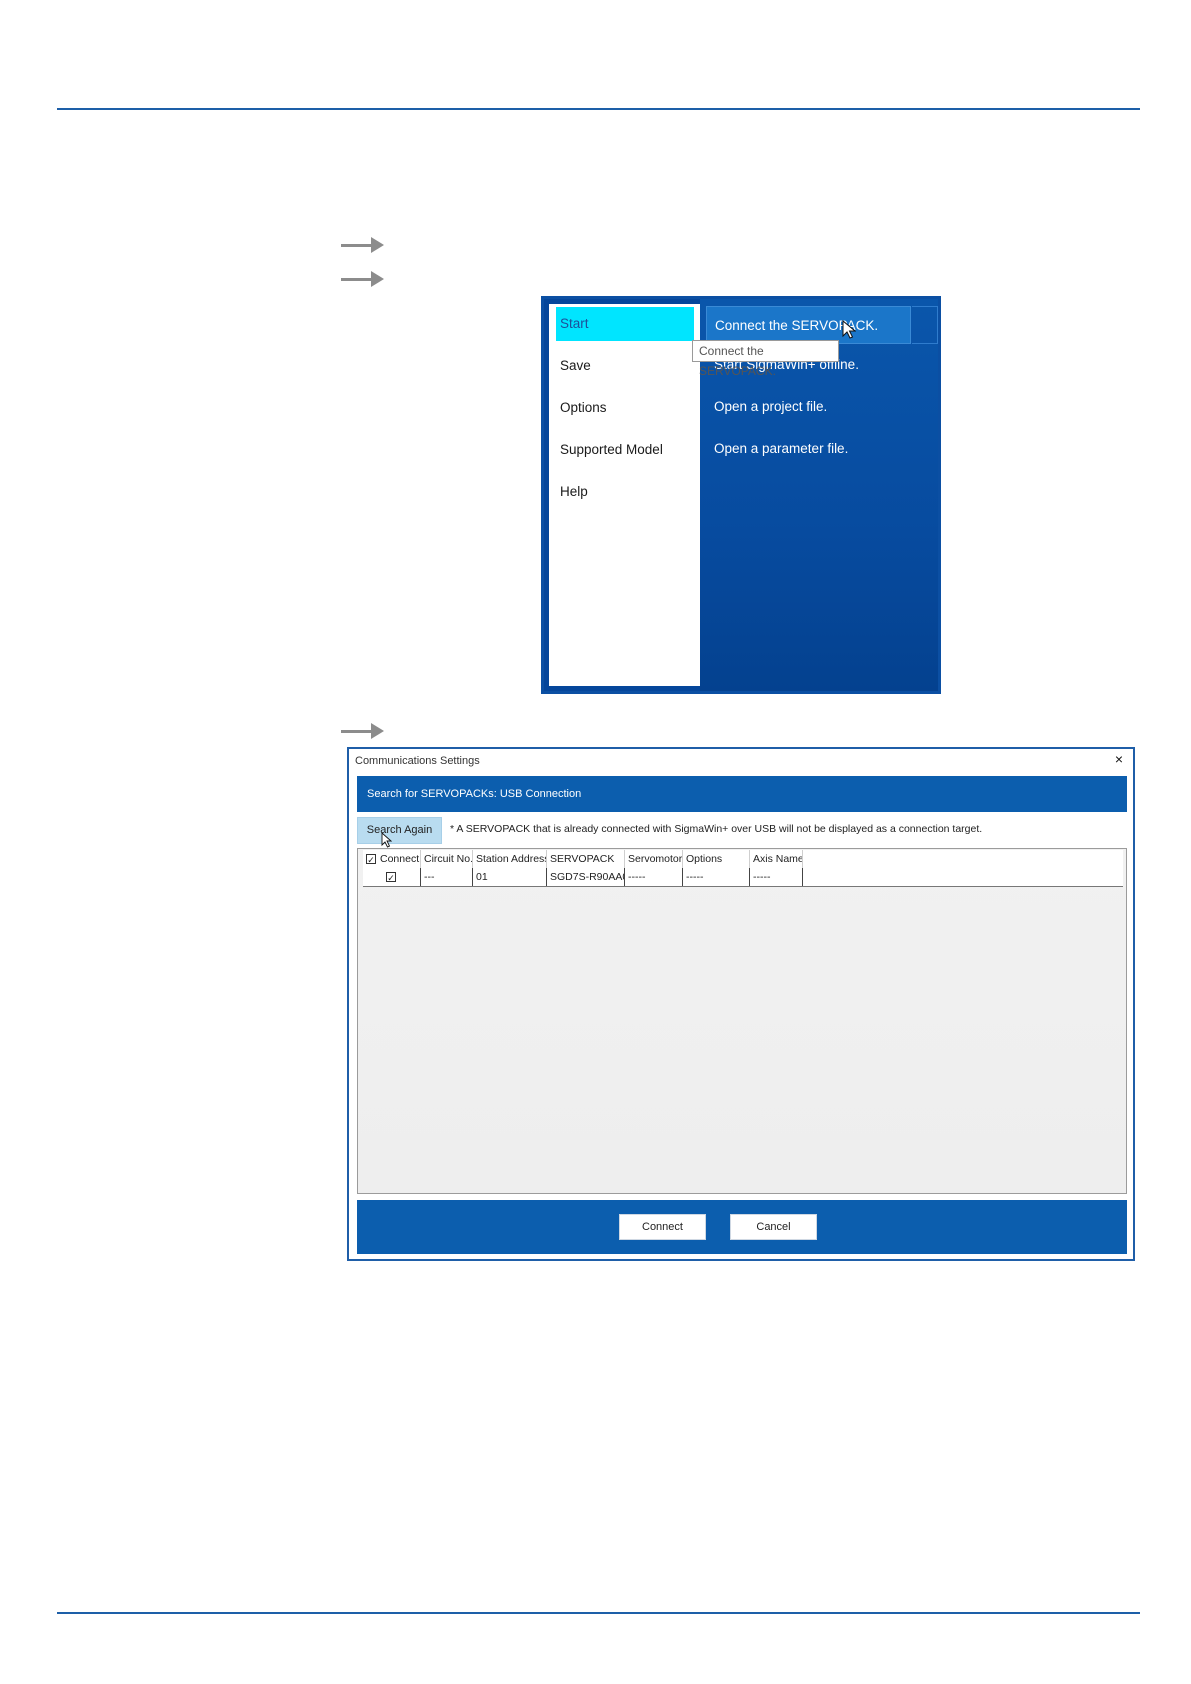 Image resolution: width=1191 pixels, height=1684 pixels. What do you see at coordinates (510, 859) in the screenshot?
I see `column-header-station-address: Station Address` at bounding box center [510, 859].